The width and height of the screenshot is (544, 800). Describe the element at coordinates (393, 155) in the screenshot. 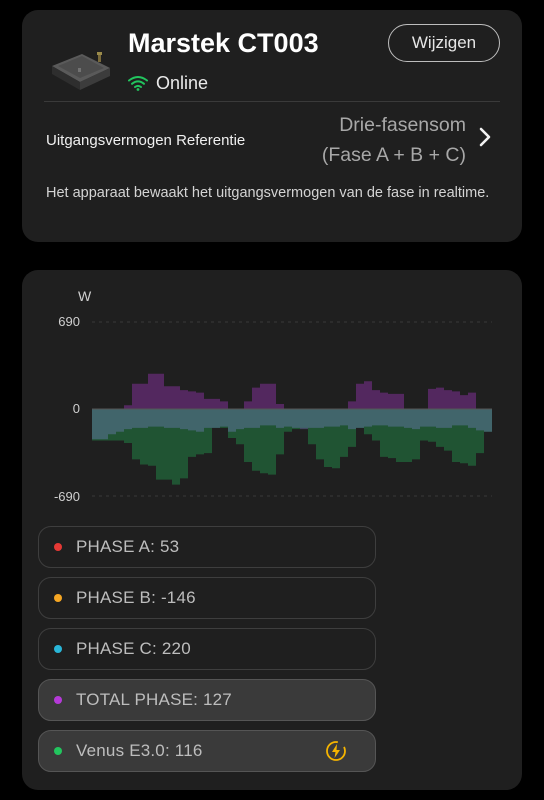

I see `reference-value-line2: (Fase A + B + C)` at that location.